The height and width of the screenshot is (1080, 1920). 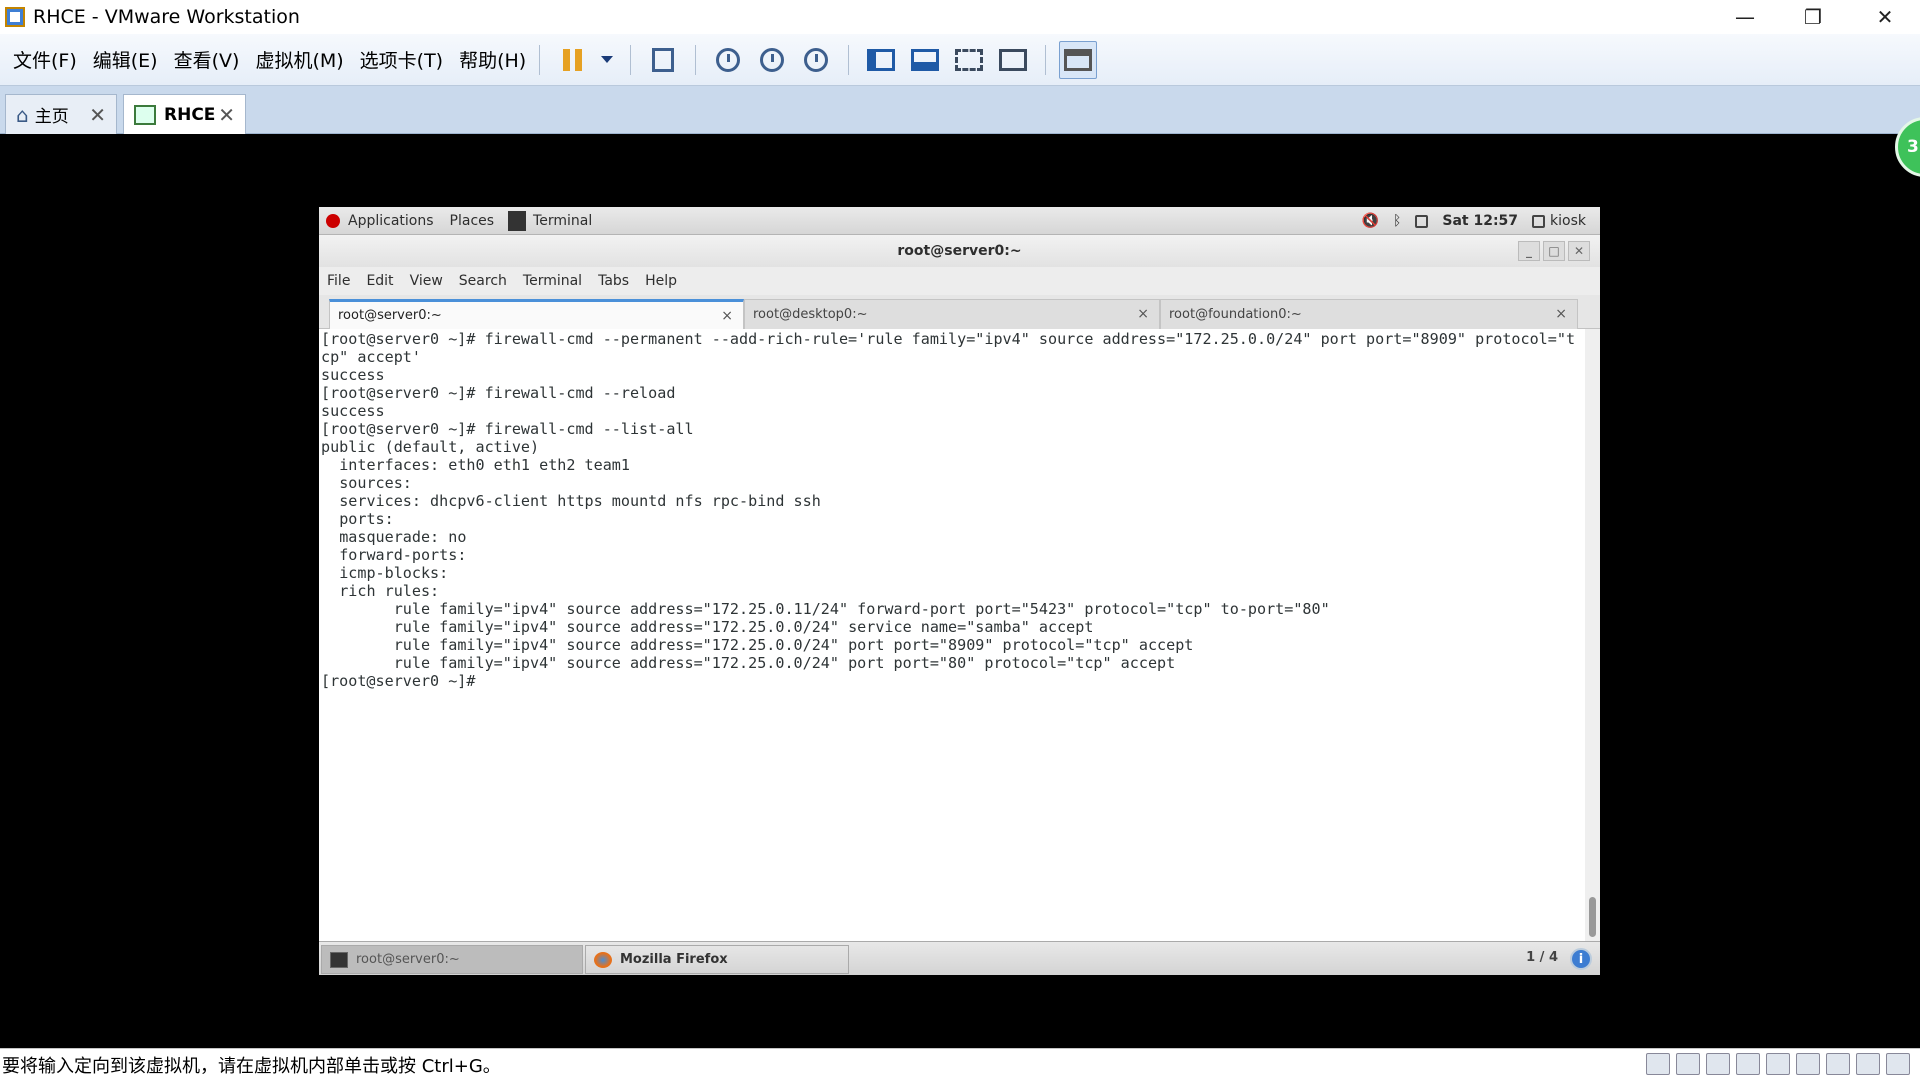 What do you see at coordinates (1592, 635) in the screenshot?
I see `terminal-scrollbar` at bounding box center [1592, 635].